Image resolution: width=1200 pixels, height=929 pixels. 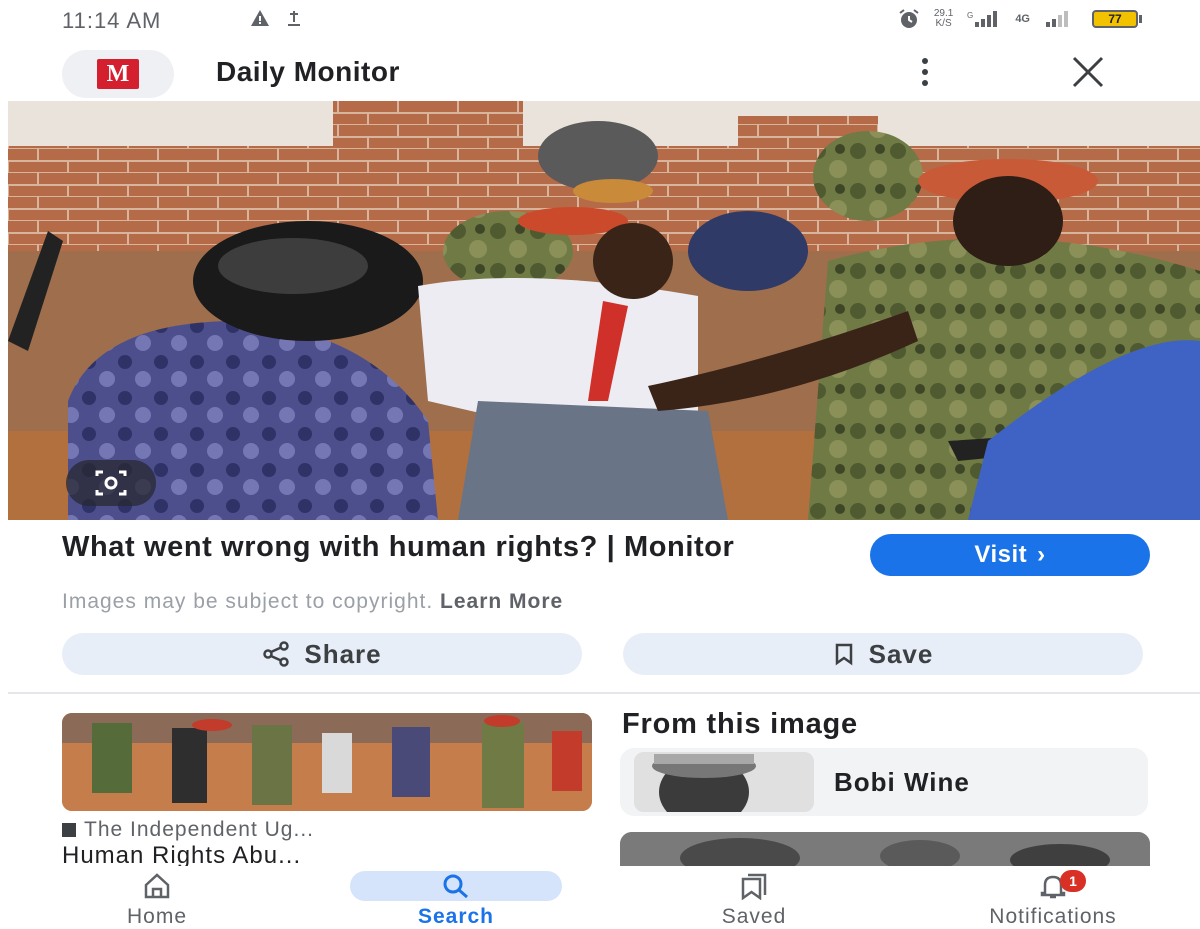 What do you see at coordinates (970, 15) in the screenshot?
I see `svg-text: G` at bounding box center [970, 15].